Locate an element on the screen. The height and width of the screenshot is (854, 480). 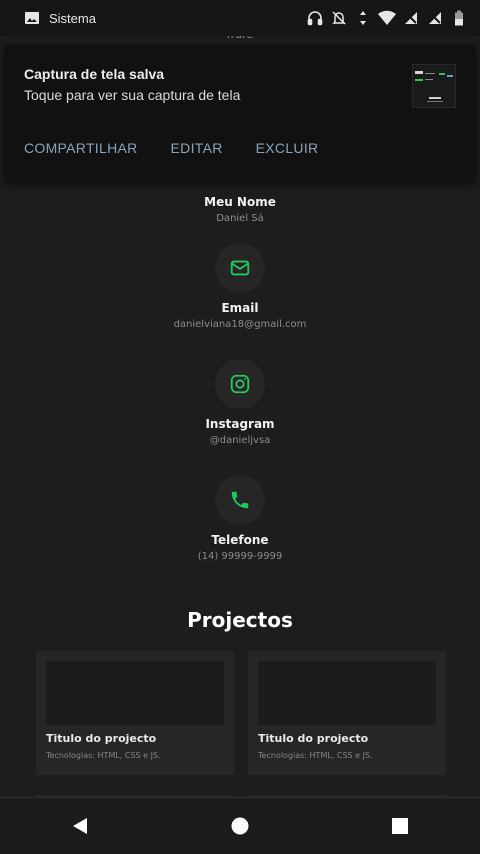
contact-name: Meu Nome Daniel Sá is located at coordinates (240, 205).